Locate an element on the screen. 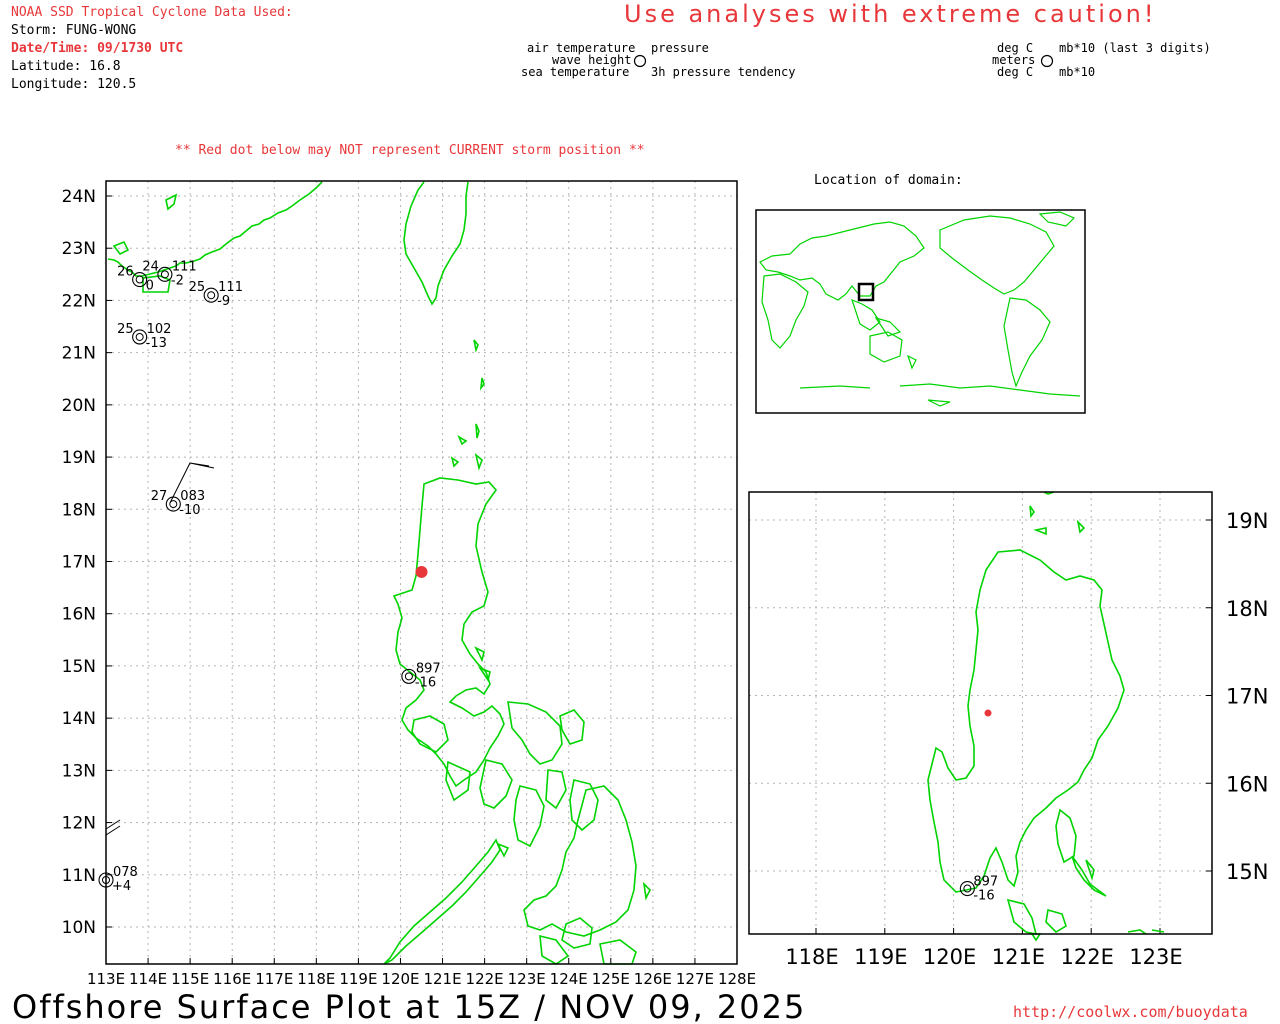  lat-label: 21N is located at coordinates (79, 354).